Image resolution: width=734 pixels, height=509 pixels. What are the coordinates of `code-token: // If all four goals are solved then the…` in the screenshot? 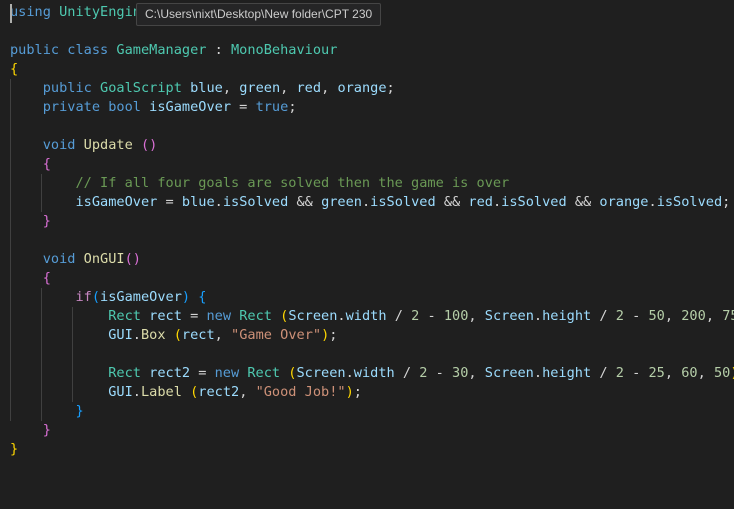 It's located at (292, 183).